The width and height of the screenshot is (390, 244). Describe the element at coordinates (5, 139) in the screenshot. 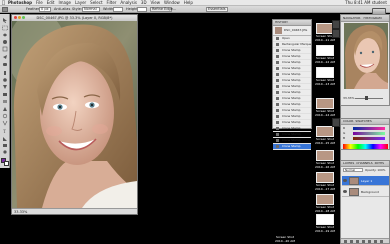

I see `path-select-tool-icon` at that location.